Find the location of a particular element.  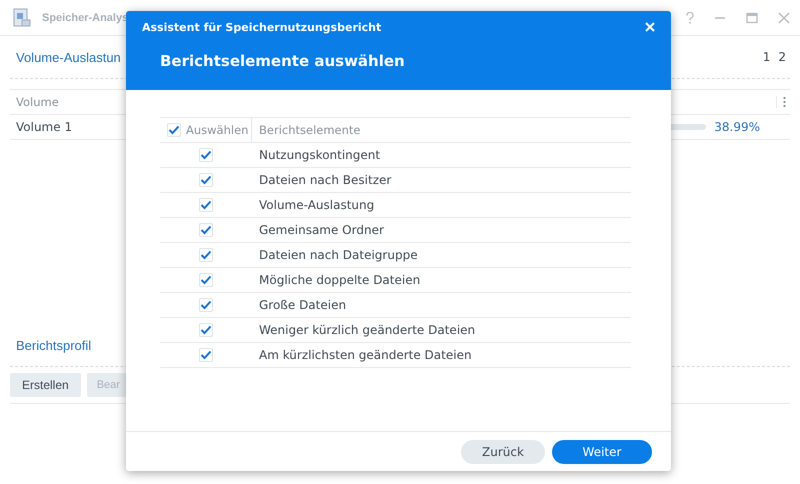

table-cell-text: Mögliche doppelte Dateien is located at coordinates (339, 280).